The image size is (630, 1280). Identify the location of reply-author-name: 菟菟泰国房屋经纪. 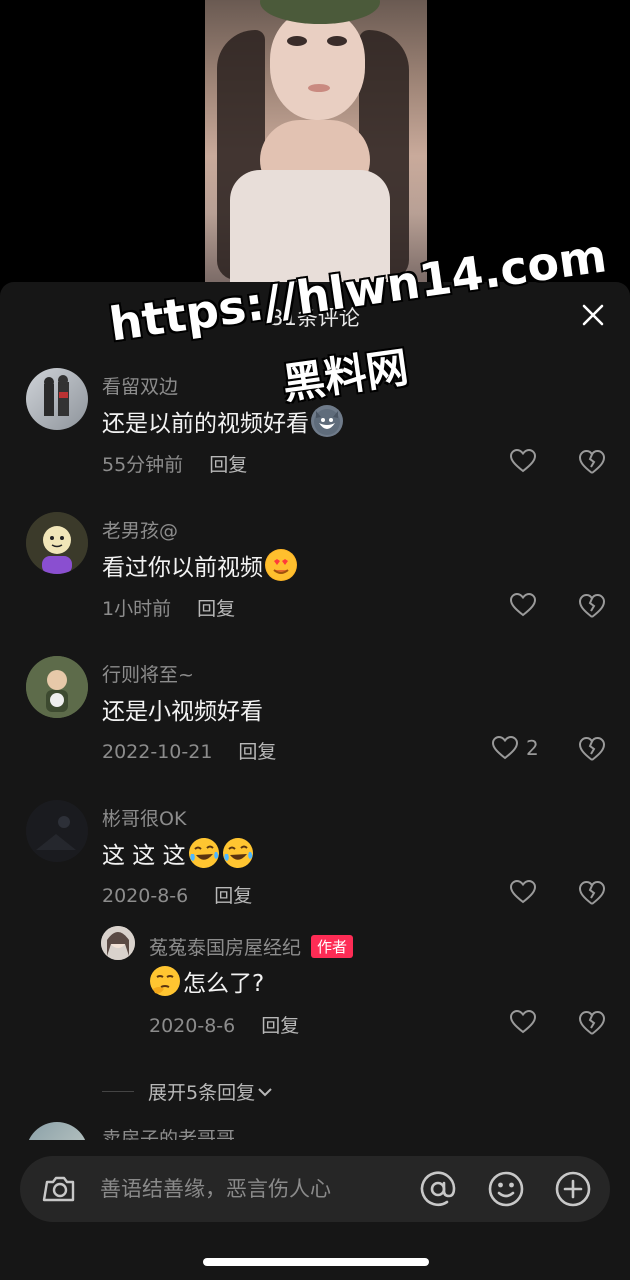
(225, 948).